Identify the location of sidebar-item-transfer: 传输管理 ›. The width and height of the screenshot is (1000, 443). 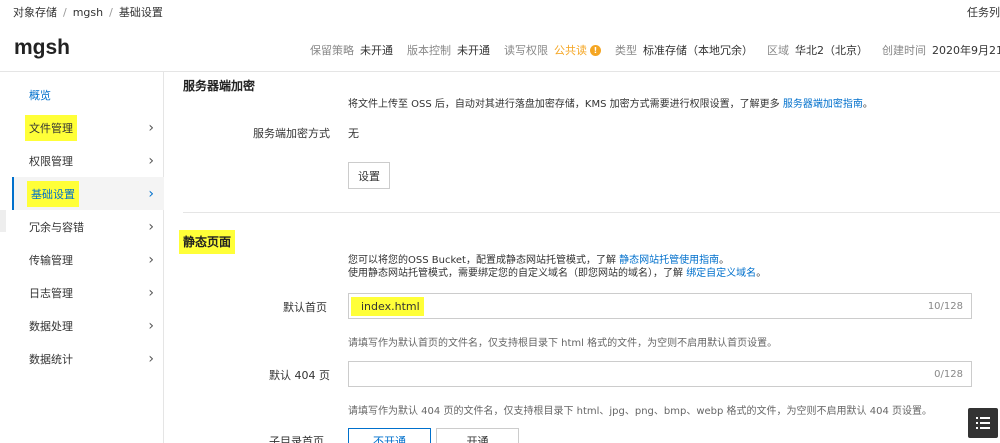
(88, 259).